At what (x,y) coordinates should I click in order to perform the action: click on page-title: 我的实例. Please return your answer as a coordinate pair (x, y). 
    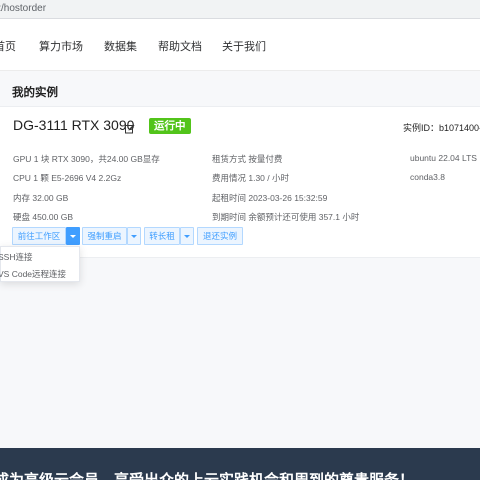
    Looking at the image, I should click on (35, 93).